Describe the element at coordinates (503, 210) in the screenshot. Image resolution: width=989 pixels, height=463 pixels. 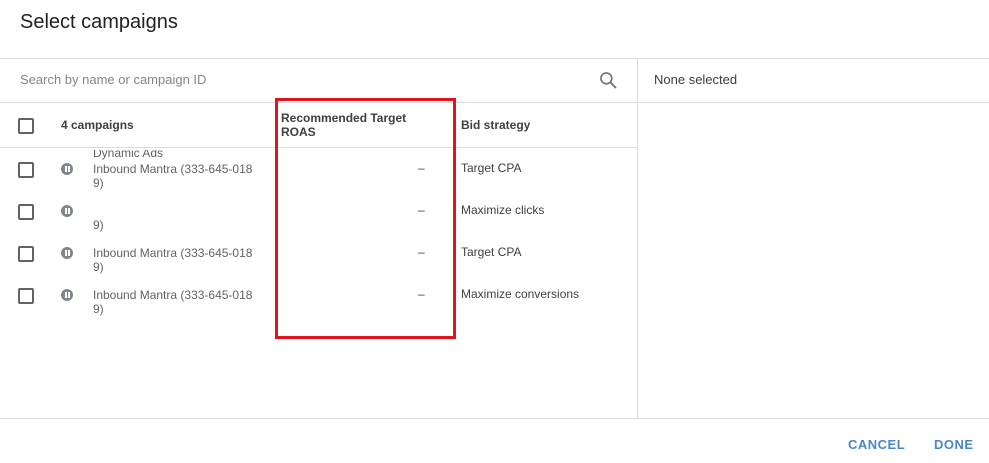
I see `bid-strategy-value: Maximize clicks` at that location.